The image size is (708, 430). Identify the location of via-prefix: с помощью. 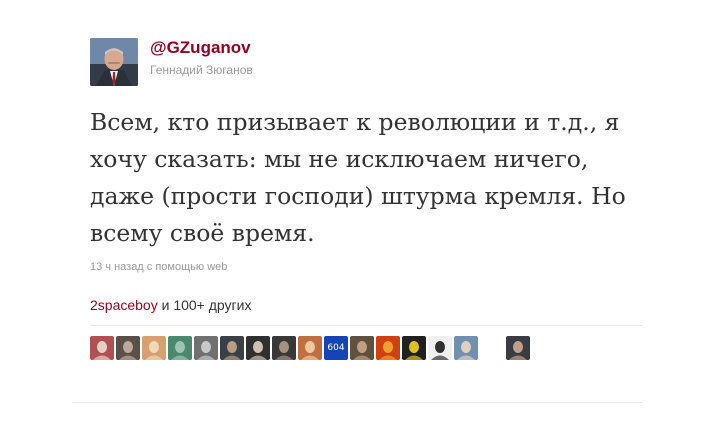
(175, 267).